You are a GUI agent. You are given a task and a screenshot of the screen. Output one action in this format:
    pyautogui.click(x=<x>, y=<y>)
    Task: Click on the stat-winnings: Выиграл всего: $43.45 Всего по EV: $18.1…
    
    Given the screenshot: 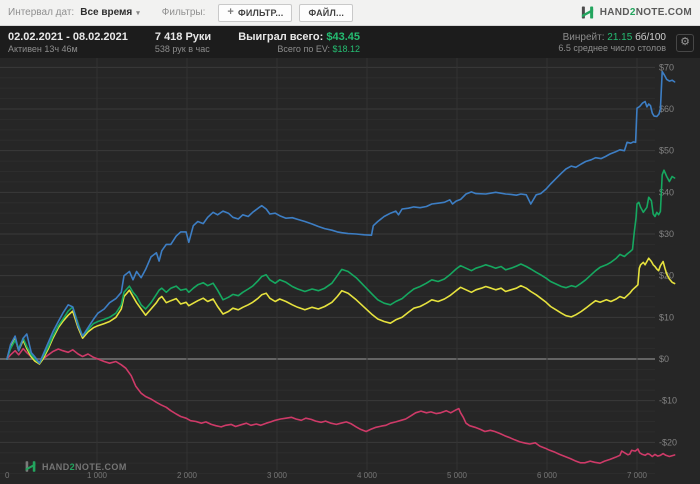 What is the action you would take?
    pyautogui.click(x=299, y=42)
    